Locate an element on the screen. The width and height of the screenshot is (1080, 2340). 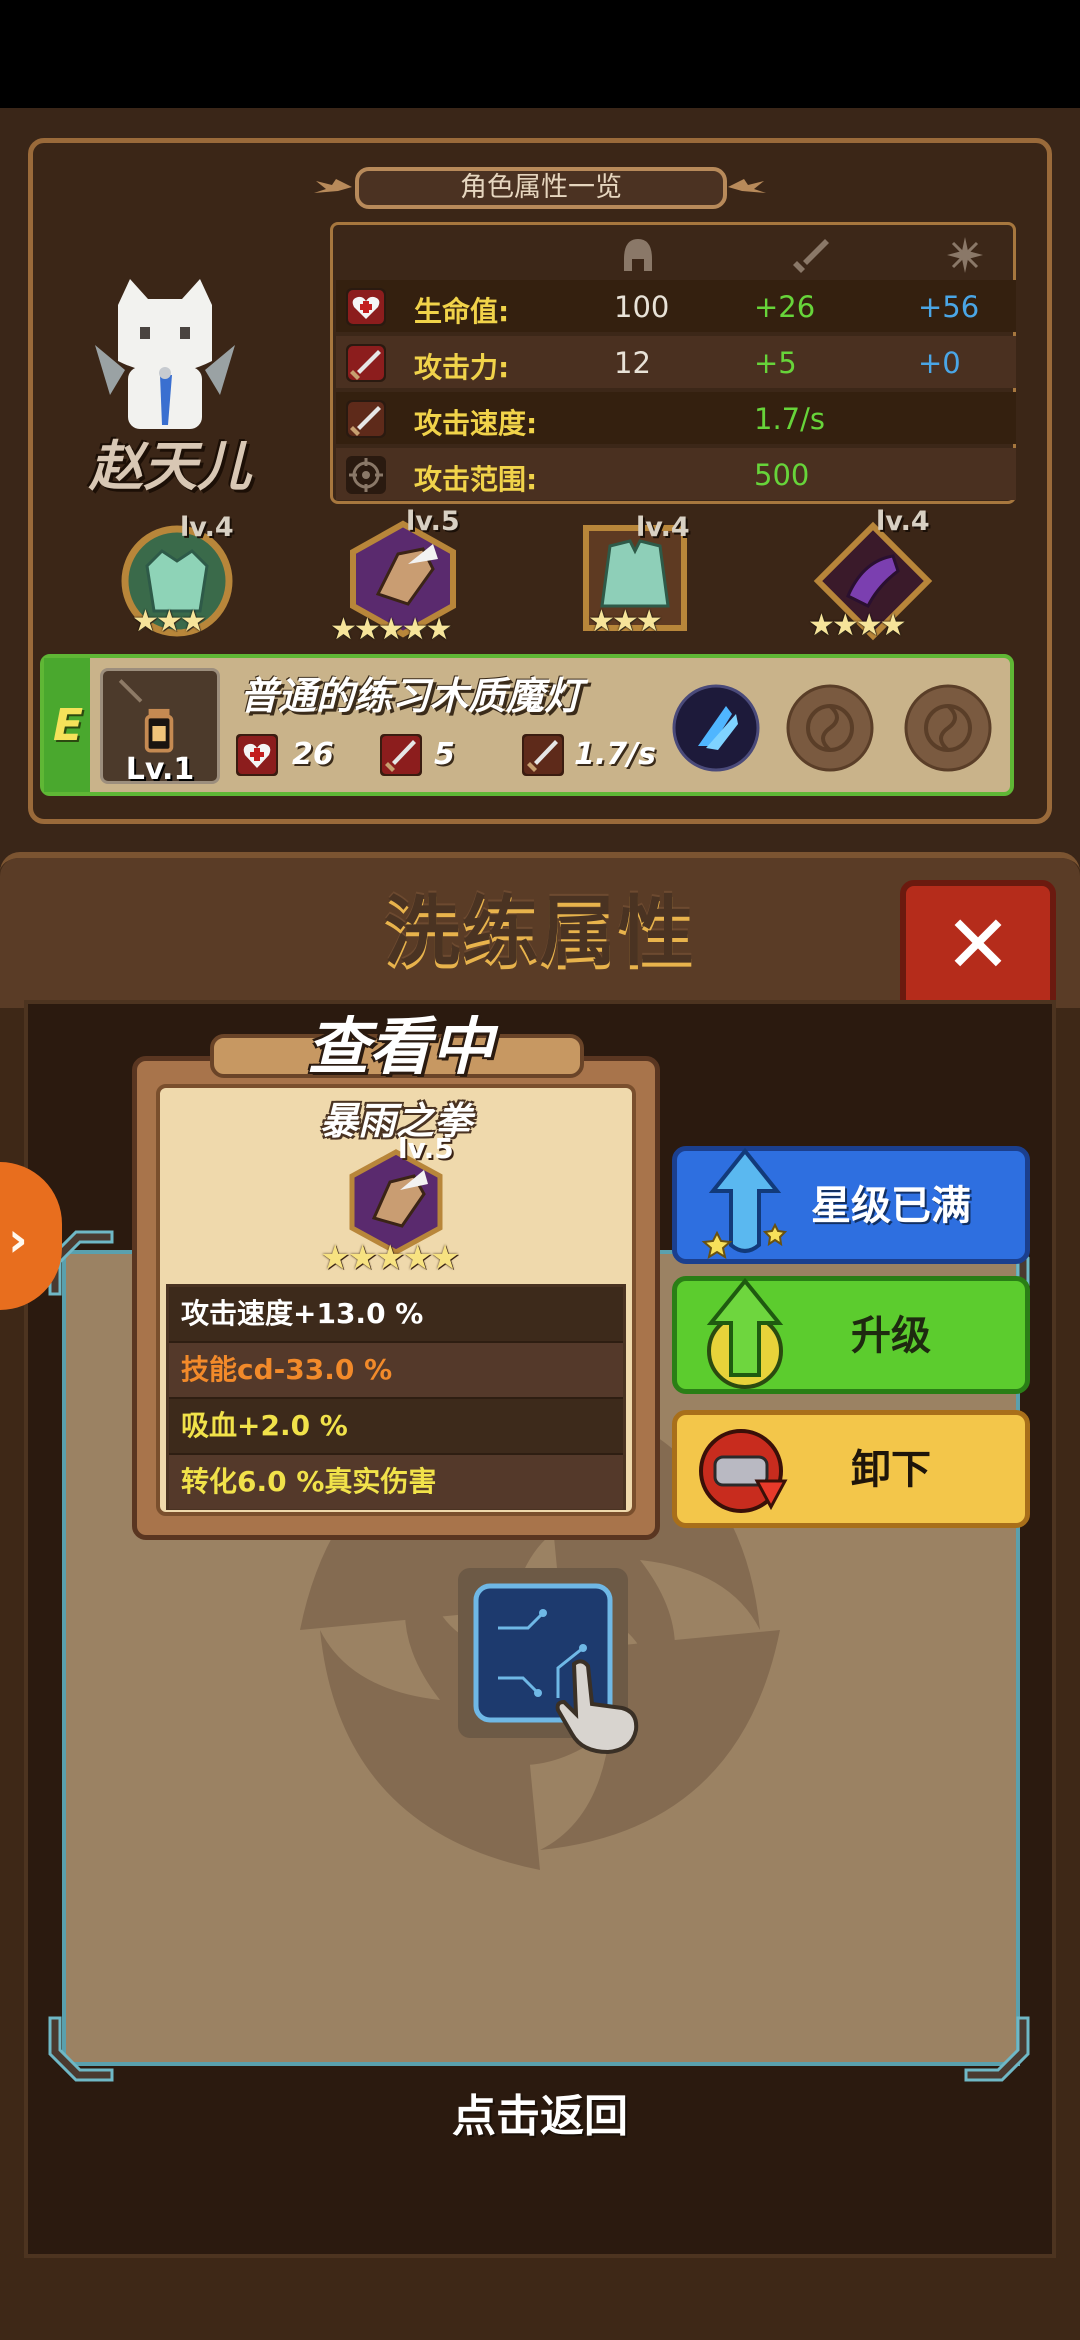
weapon-speed-value: 1.7/s is located at coordinates (615, 754).